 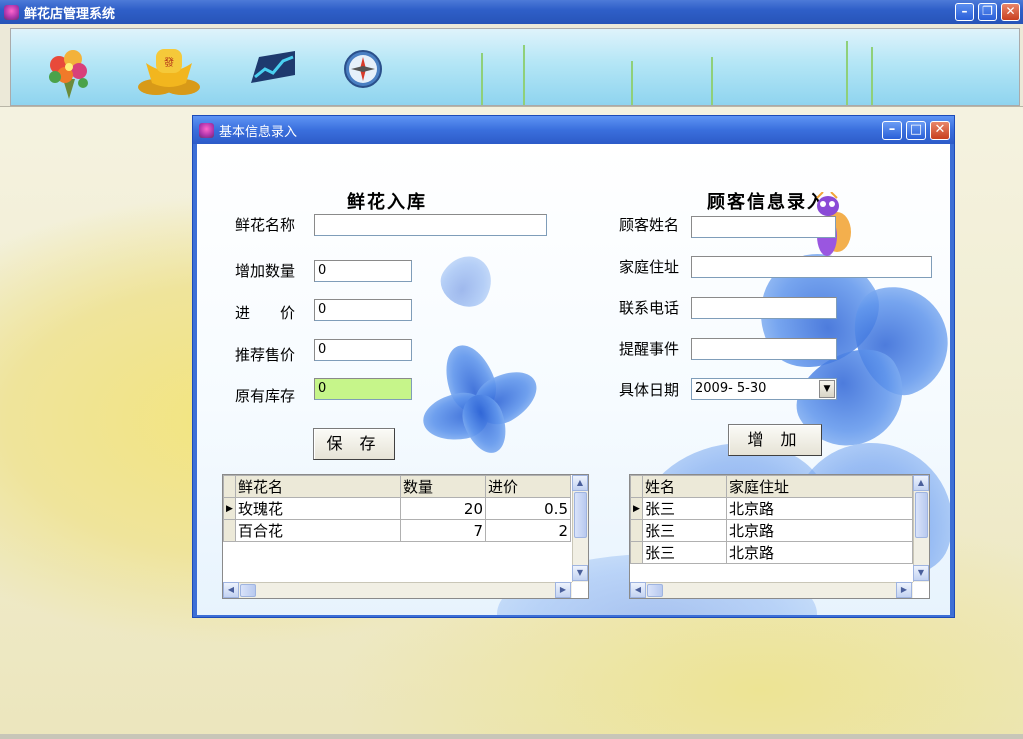 I want to click on table-row: ▶ 玫瑰花 20 0.5, so click(x=397, y=508).